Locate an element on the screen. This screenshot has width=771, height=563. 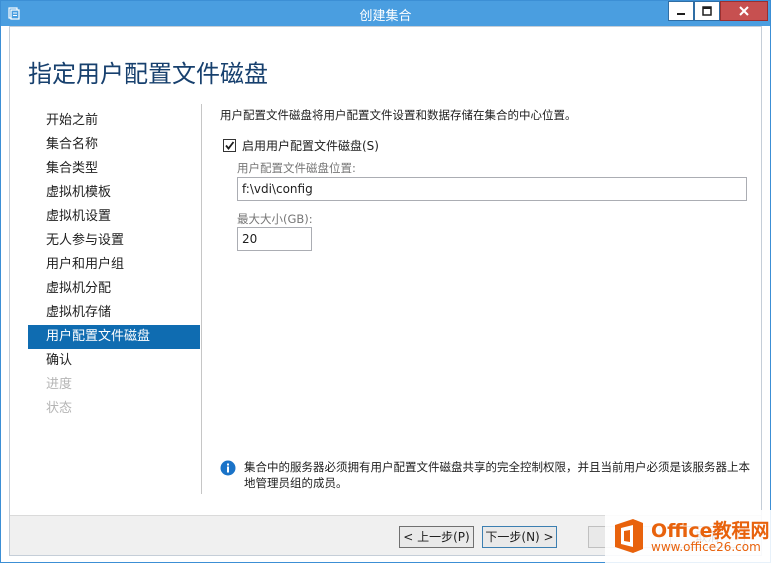
checkmark-icon is located at coordinates (230, 145).